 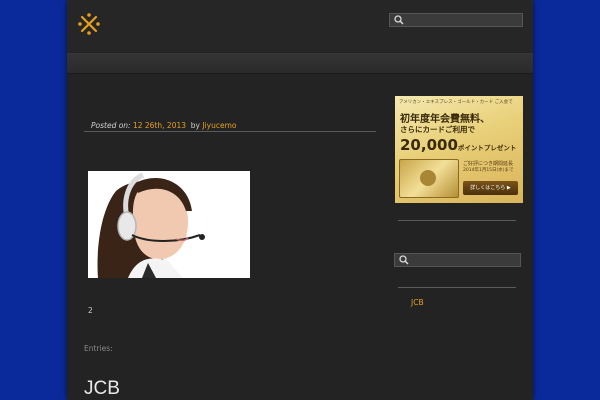 I want to click on site-header, so click(x=300, y=26).